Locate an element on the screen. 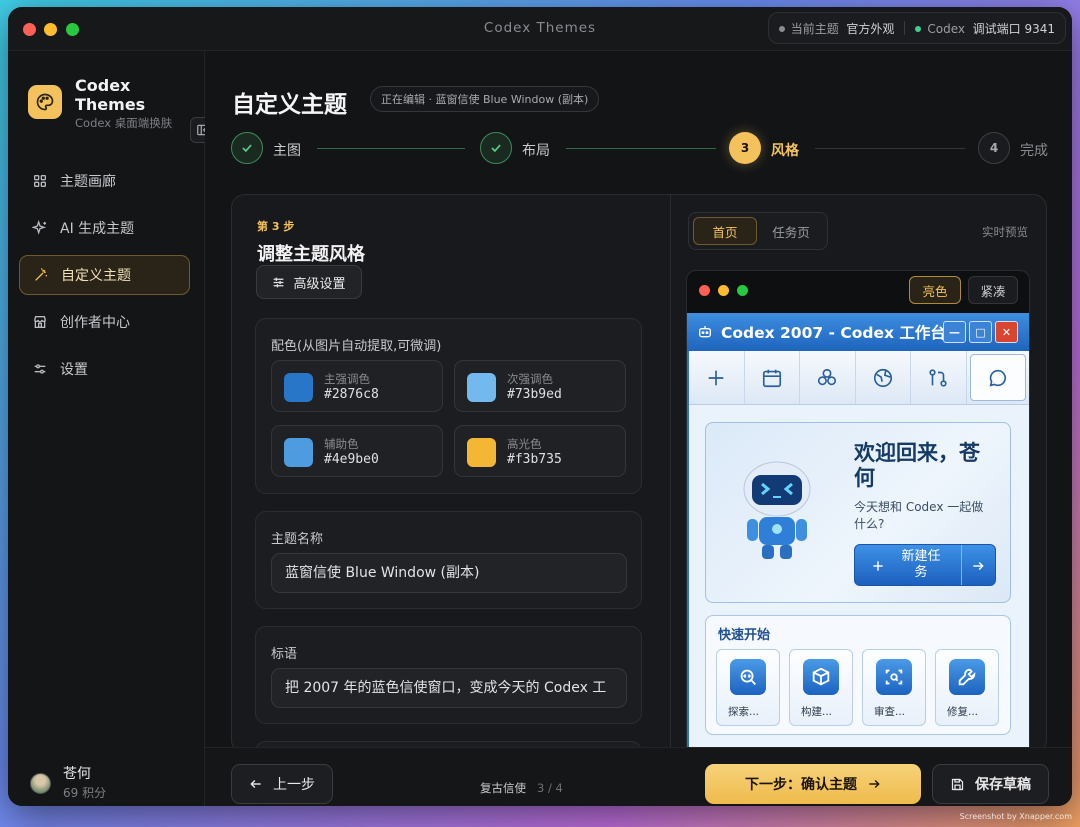  slogan-card: 标语 把 2007 年的蓝色信使窗口，变成今天的 Codex 工 is located at coordinates (448, 675).